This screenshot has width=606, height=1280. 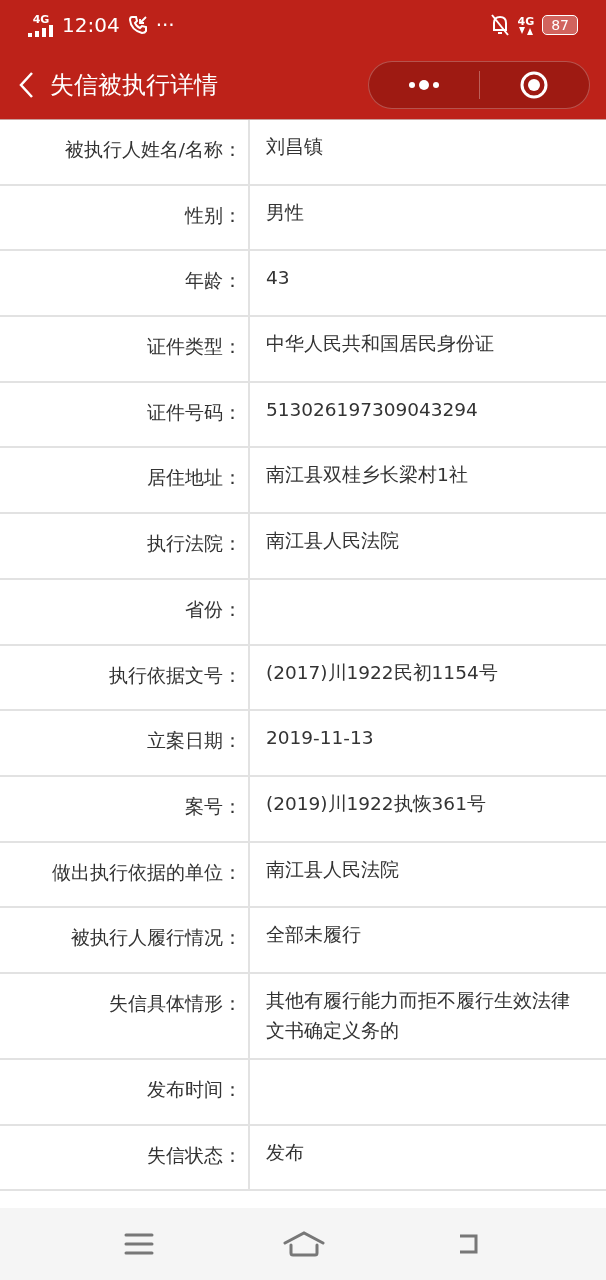 I want to click on field-value: 513026197309043294, so click(x=372, y=409).